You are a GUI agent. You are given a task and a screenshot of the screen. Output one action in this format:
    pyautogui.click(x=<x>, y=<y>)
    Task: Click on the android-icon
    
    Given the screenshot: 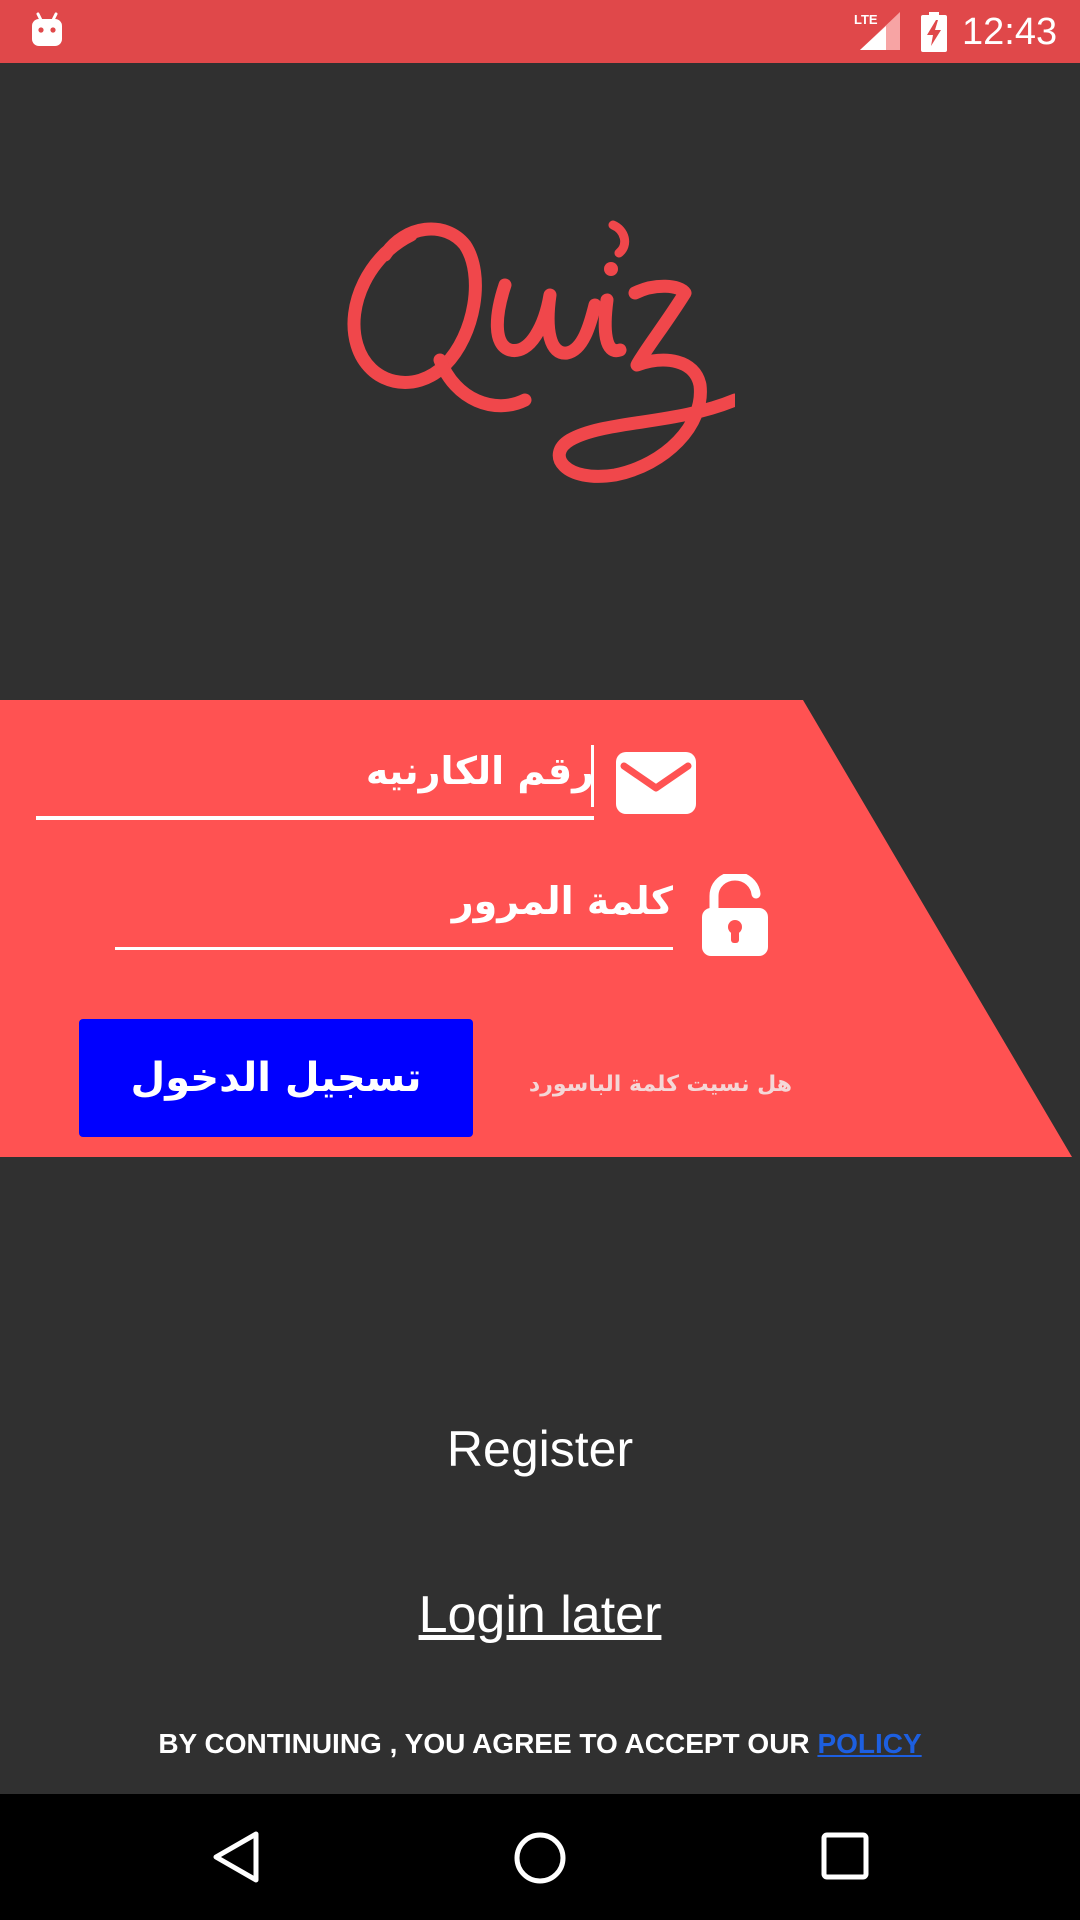 What is the action you would take?
    pyautogui.click(x=47, y=29)
    